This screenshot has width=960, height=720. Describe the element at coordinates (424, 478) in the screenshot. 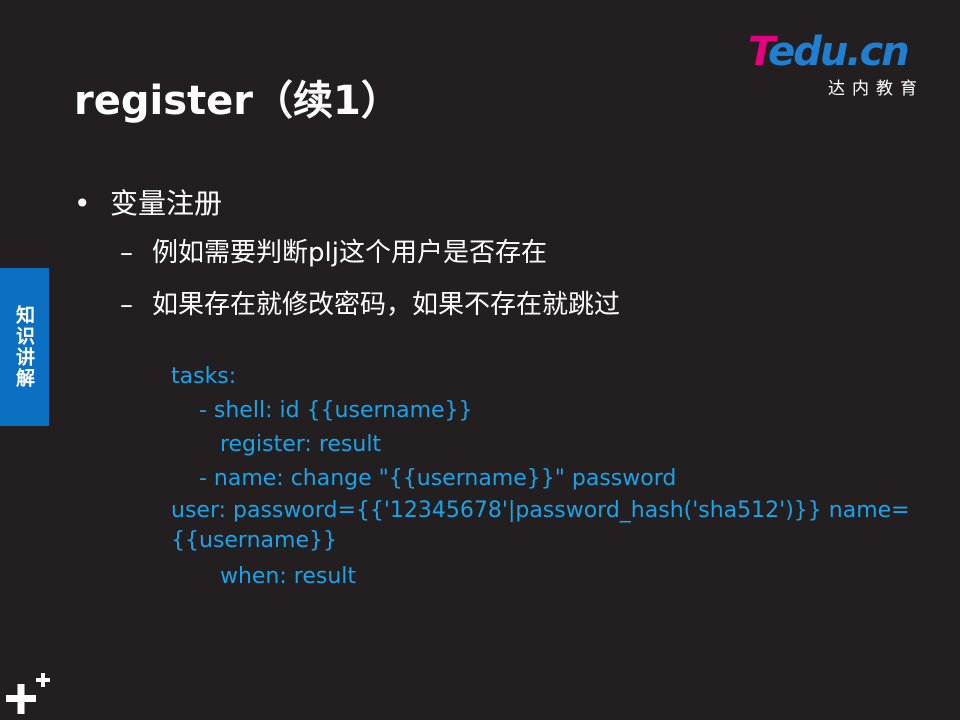

I see `code-line: - name: change "{{username}}" password` at that location.